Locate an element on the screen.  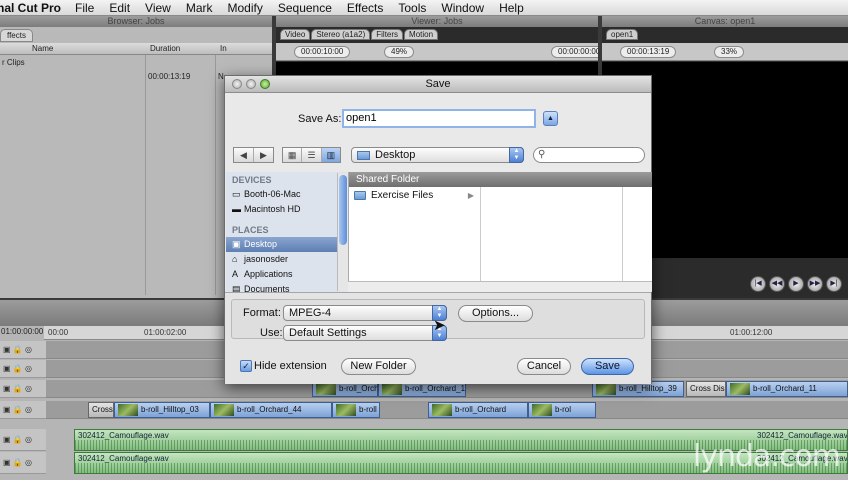
back-forward-control: ◀ ▶ is located at coordinates (253, 155).